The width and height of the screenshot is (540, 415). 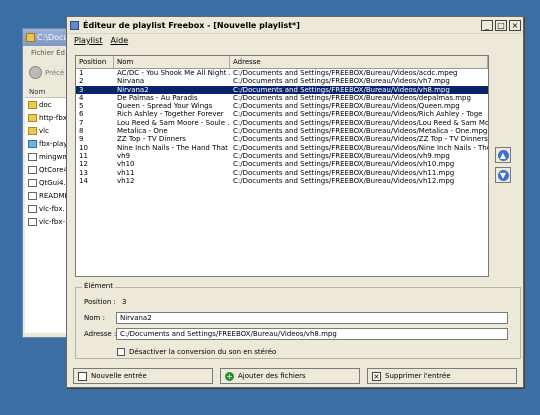 I want to click on new-document-icon, so click(x=82, y=376).